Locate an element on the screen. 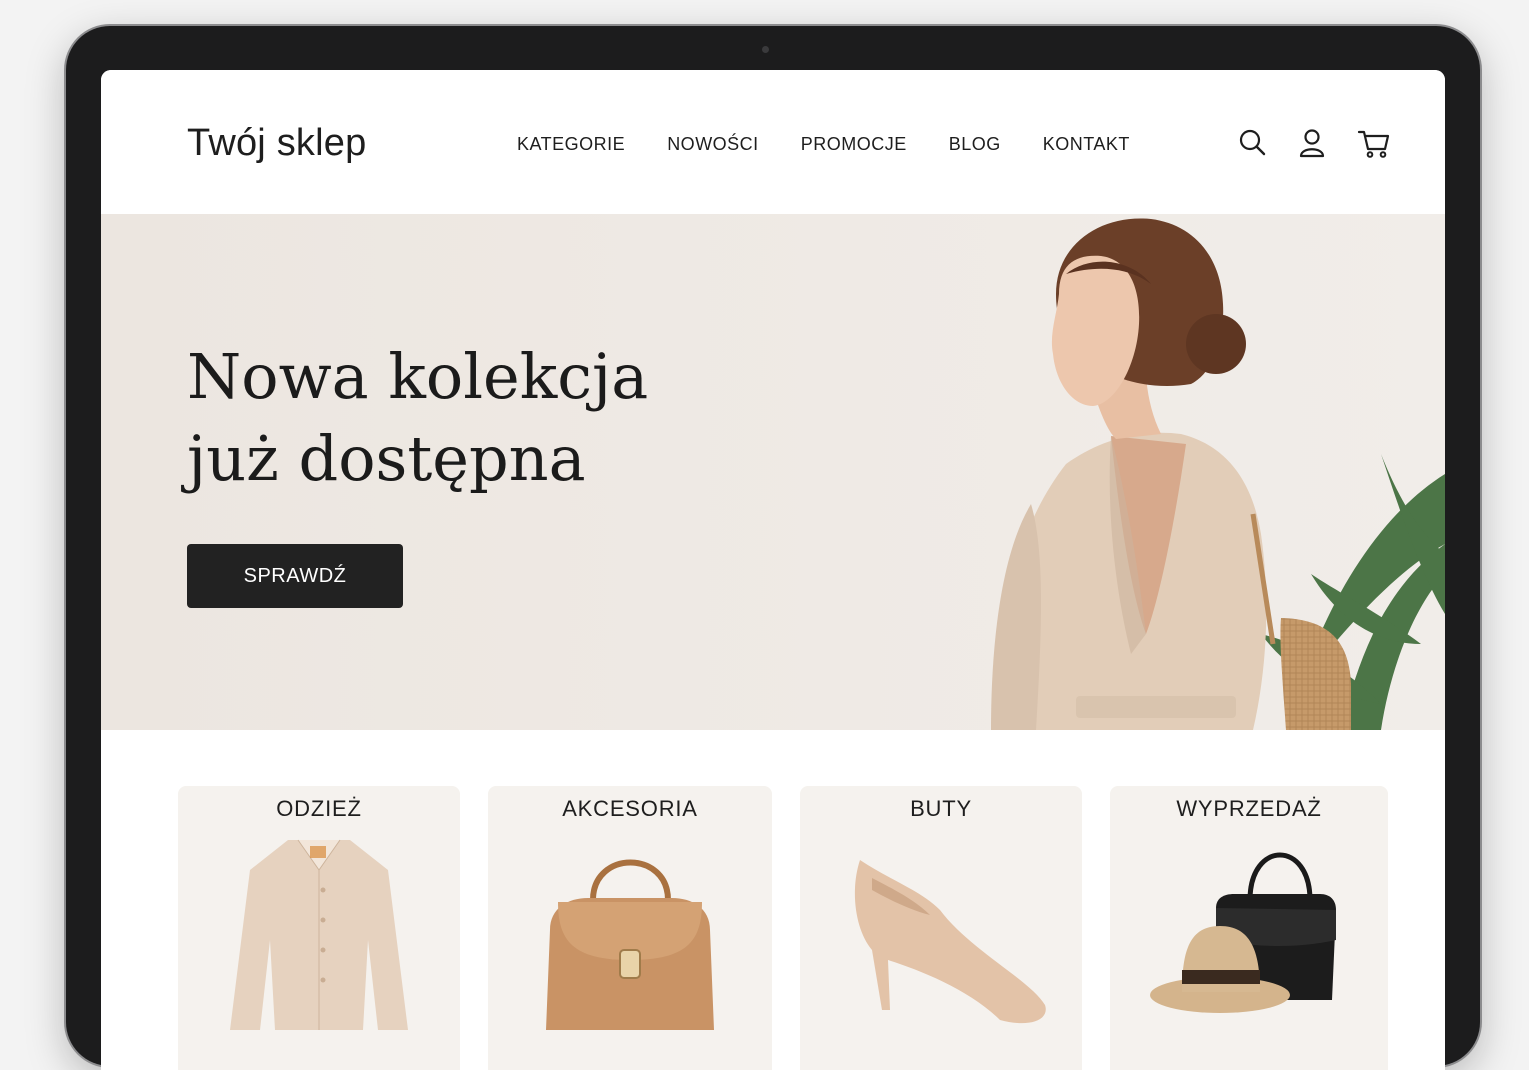  category-label: WYPRZEDAŻ is located at coordinates (1249, 808).